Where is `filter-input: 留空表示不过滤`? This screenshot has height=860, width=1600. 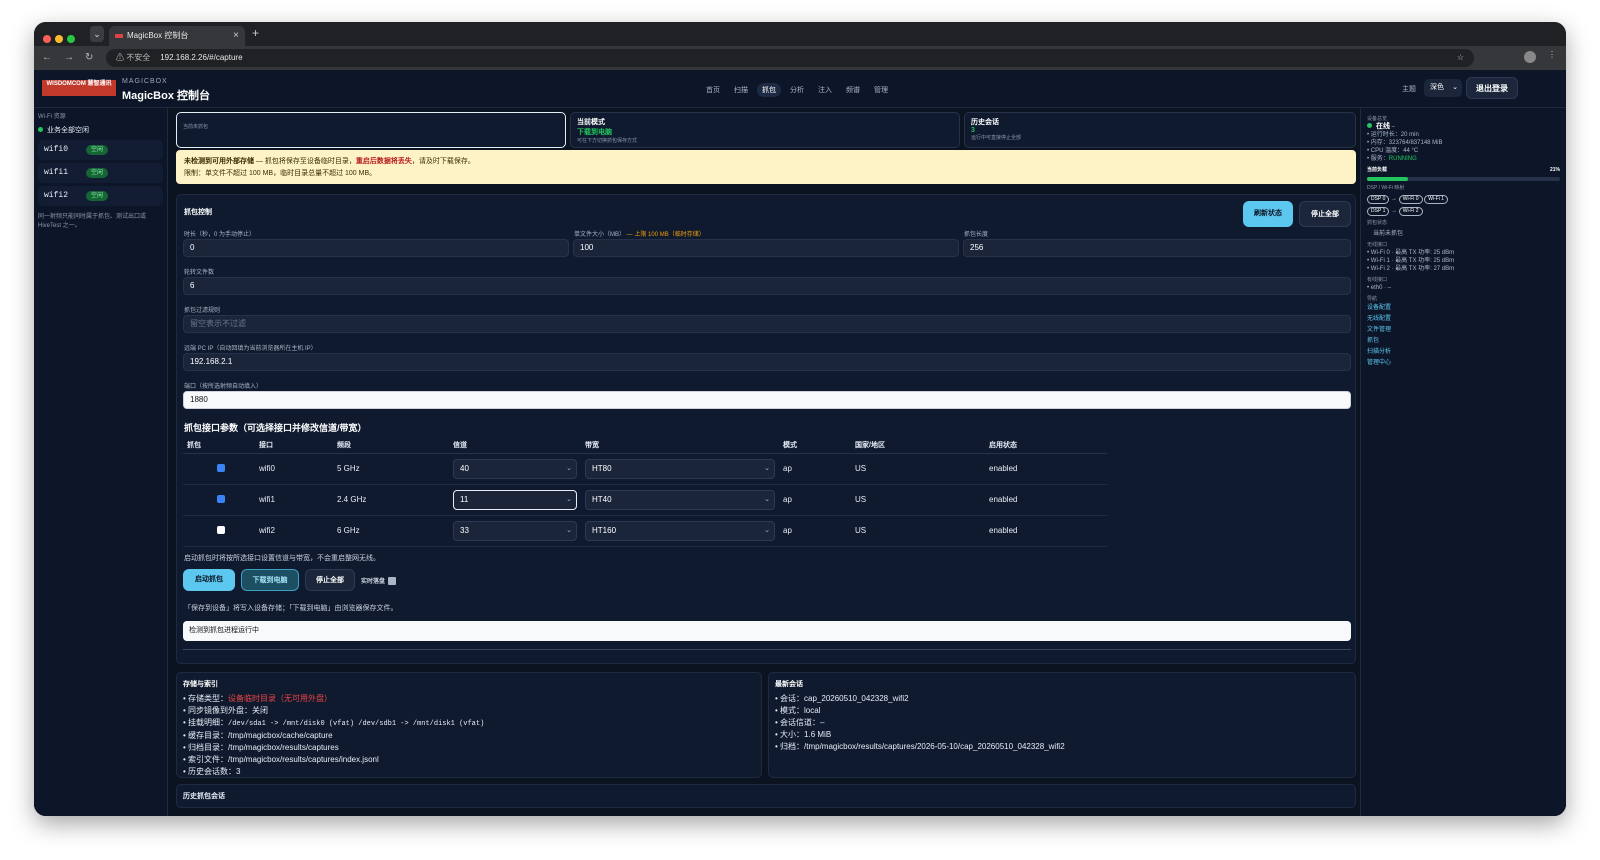 filter-input: 留空表示不过滤 is located at coordinates (767, 324).